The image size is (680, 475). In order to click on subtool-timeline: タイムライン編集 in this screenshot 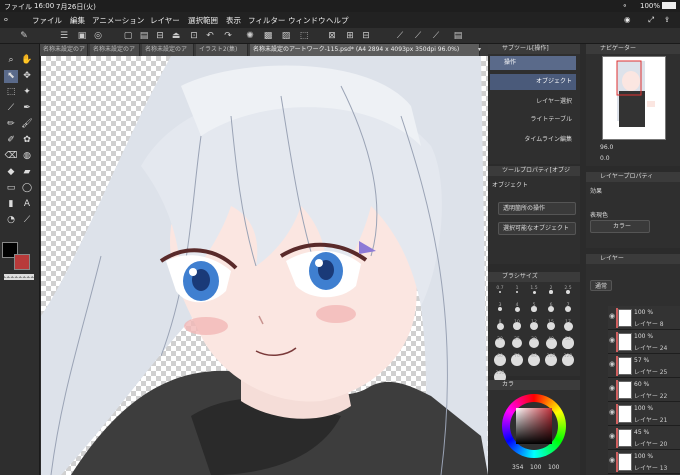, I will do `click(533, 140)`.